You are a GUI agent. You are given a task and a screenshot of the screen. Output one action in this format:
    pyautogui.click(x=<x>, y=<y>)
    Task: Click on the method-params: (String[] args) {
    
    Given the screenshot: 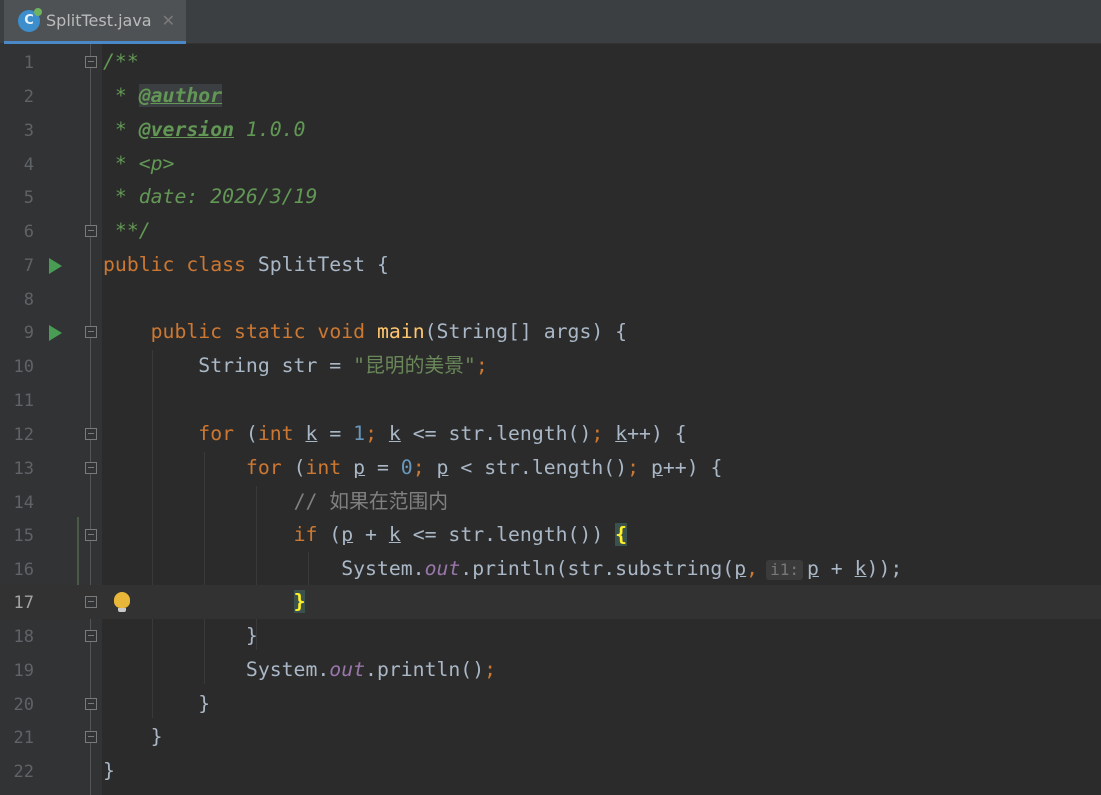 What is the action you would take?
    pyautogui.click(x=526, y=331)
    